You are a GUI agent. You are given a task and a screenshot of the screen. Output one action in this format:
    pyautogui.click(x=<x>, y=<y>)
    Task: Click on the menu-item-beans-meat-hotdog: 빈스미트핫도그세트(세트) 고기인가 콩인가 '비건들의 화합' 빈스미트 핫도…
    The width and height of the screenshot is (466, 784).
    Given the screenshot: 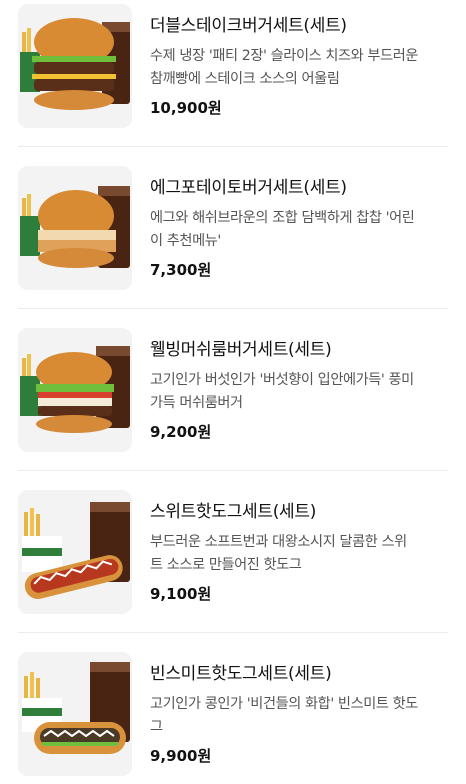 What is the action you would take?
    pyautogui.click(x=233, y=714)
    